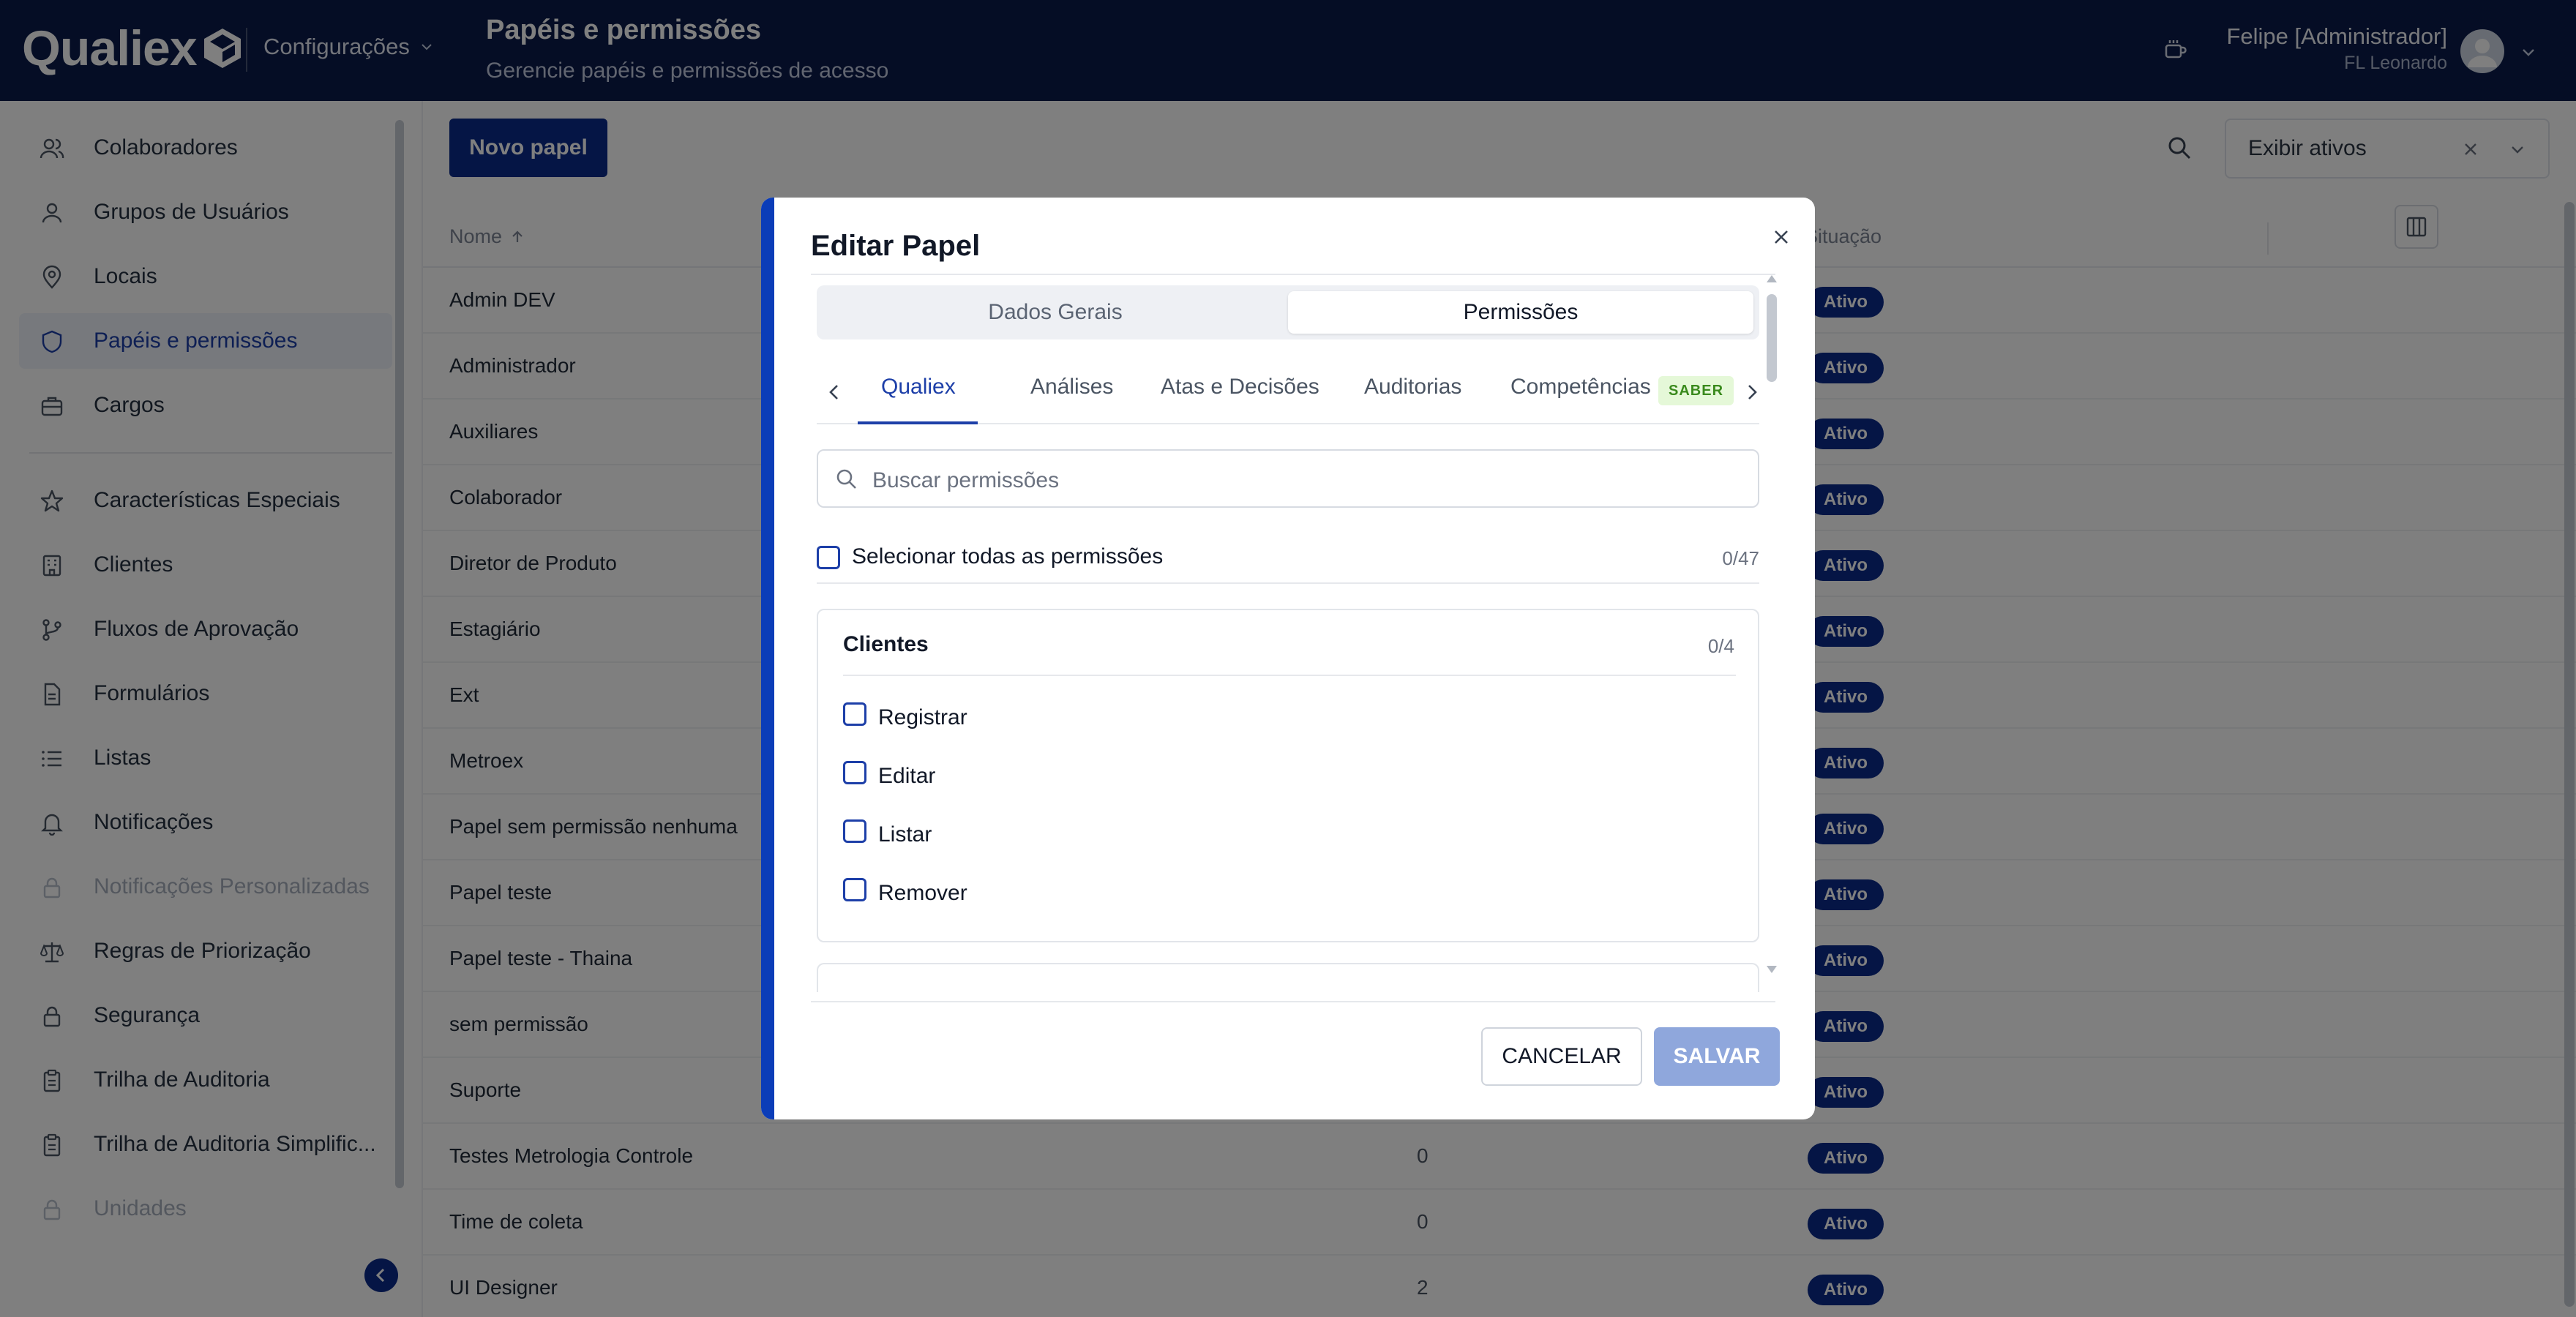  I want to click on select-all-count: 0/47, so click(1740, 558).